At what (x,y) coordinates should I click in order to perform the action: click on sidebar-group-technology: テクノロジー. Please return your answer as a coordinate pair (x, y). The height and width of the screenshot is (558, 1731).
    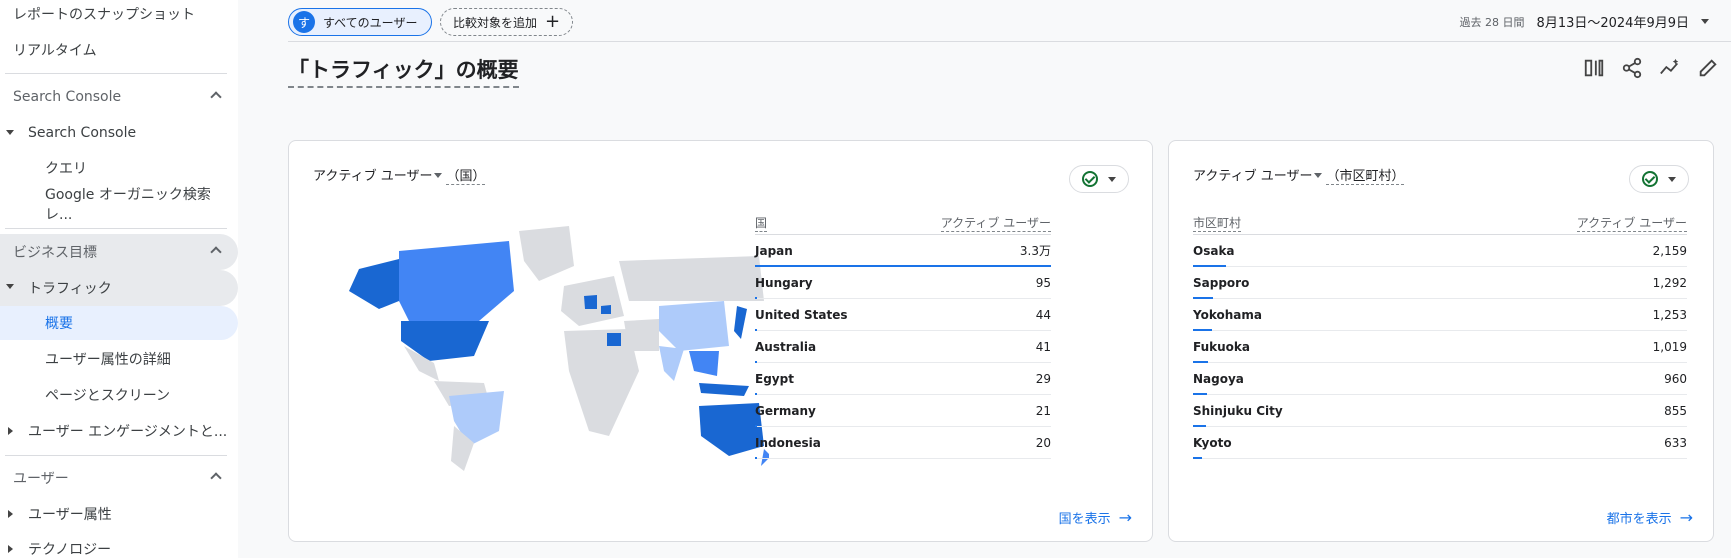
    Looking at the image, I should click on (119, 545).